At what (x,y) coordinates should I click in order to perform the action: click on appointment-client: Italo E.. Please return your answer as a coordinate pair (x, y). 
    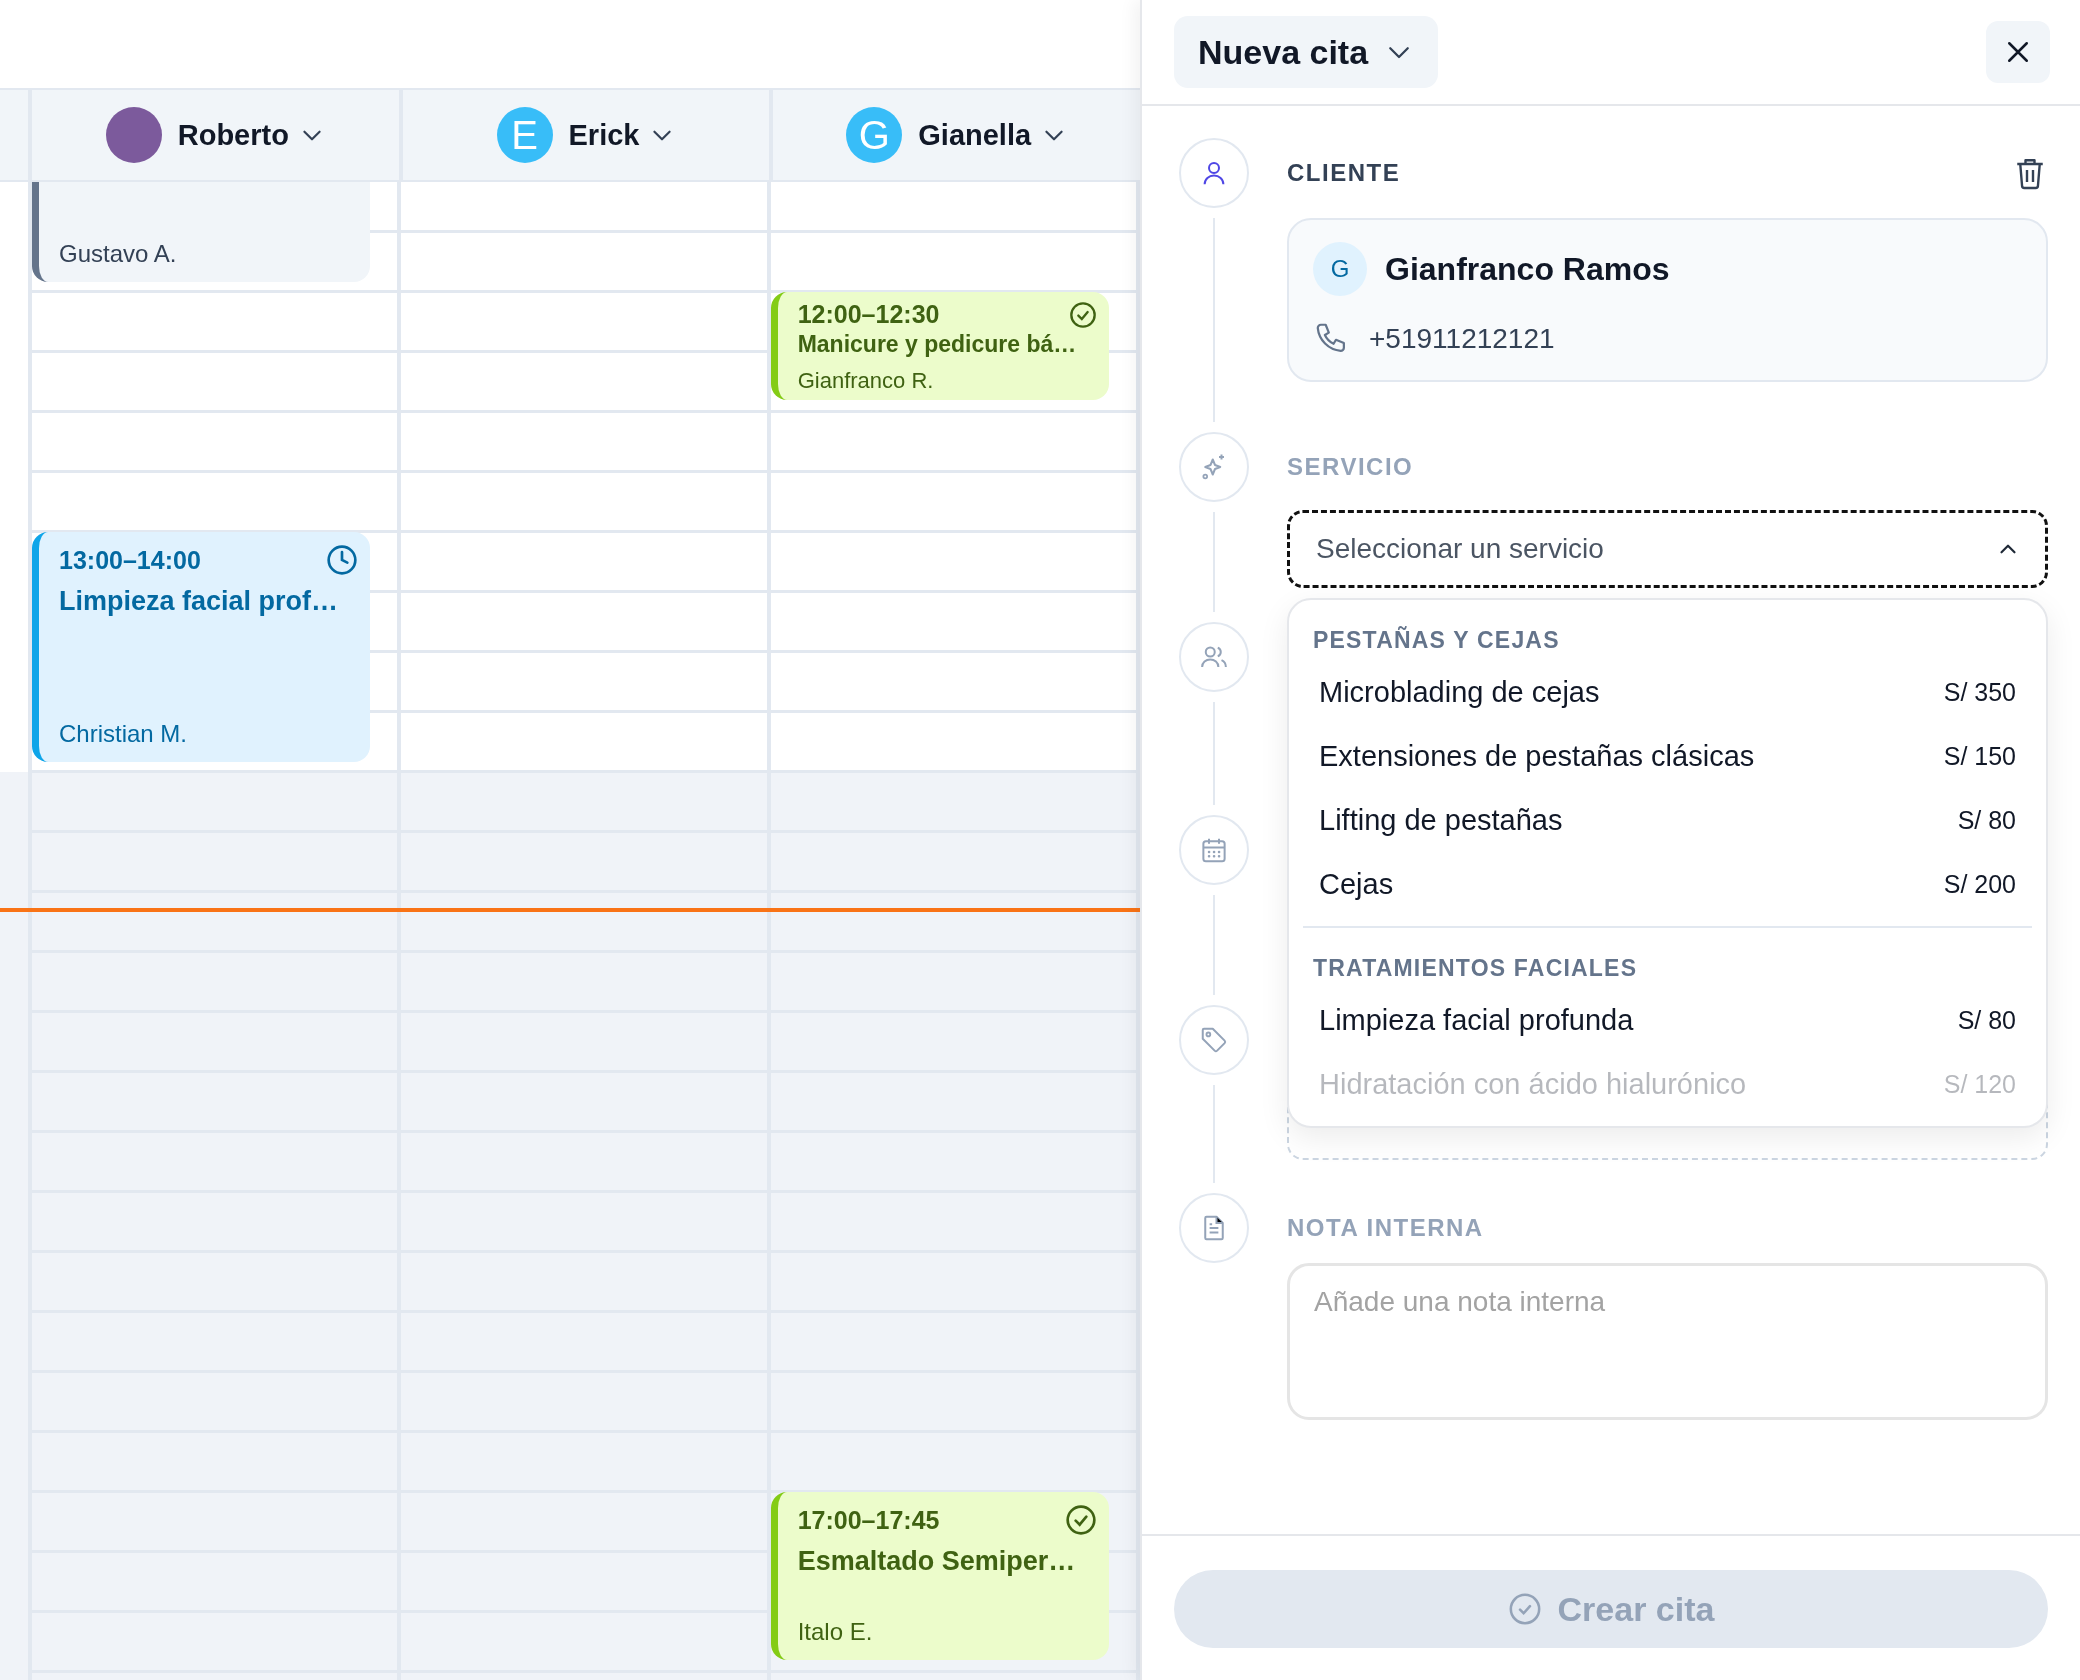
    Looking at the image, I should click on (835, 1632).